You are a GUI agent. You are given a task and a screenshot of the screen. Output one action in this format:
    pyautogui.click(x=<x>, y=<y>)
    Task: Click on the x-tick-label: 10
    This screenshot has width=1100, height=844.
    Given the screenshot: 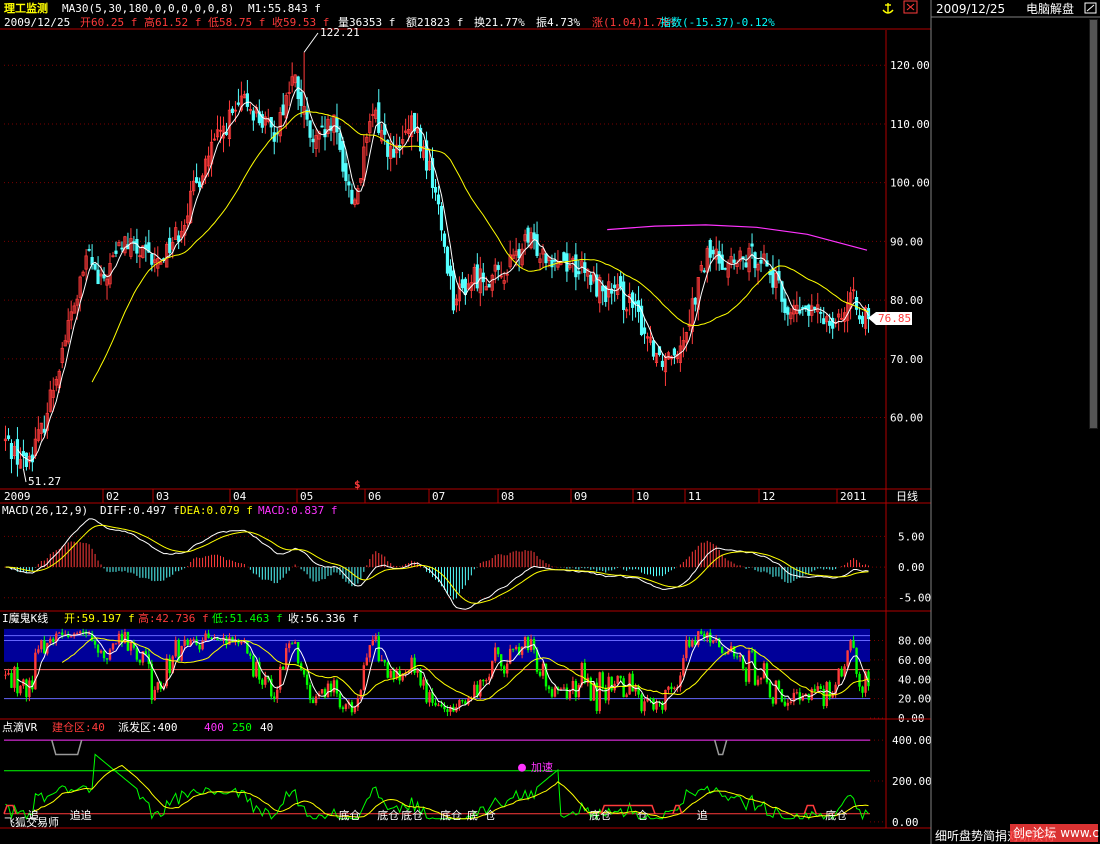 What is the action you would take?
    pyautogui.click(x=642, y=496)
    